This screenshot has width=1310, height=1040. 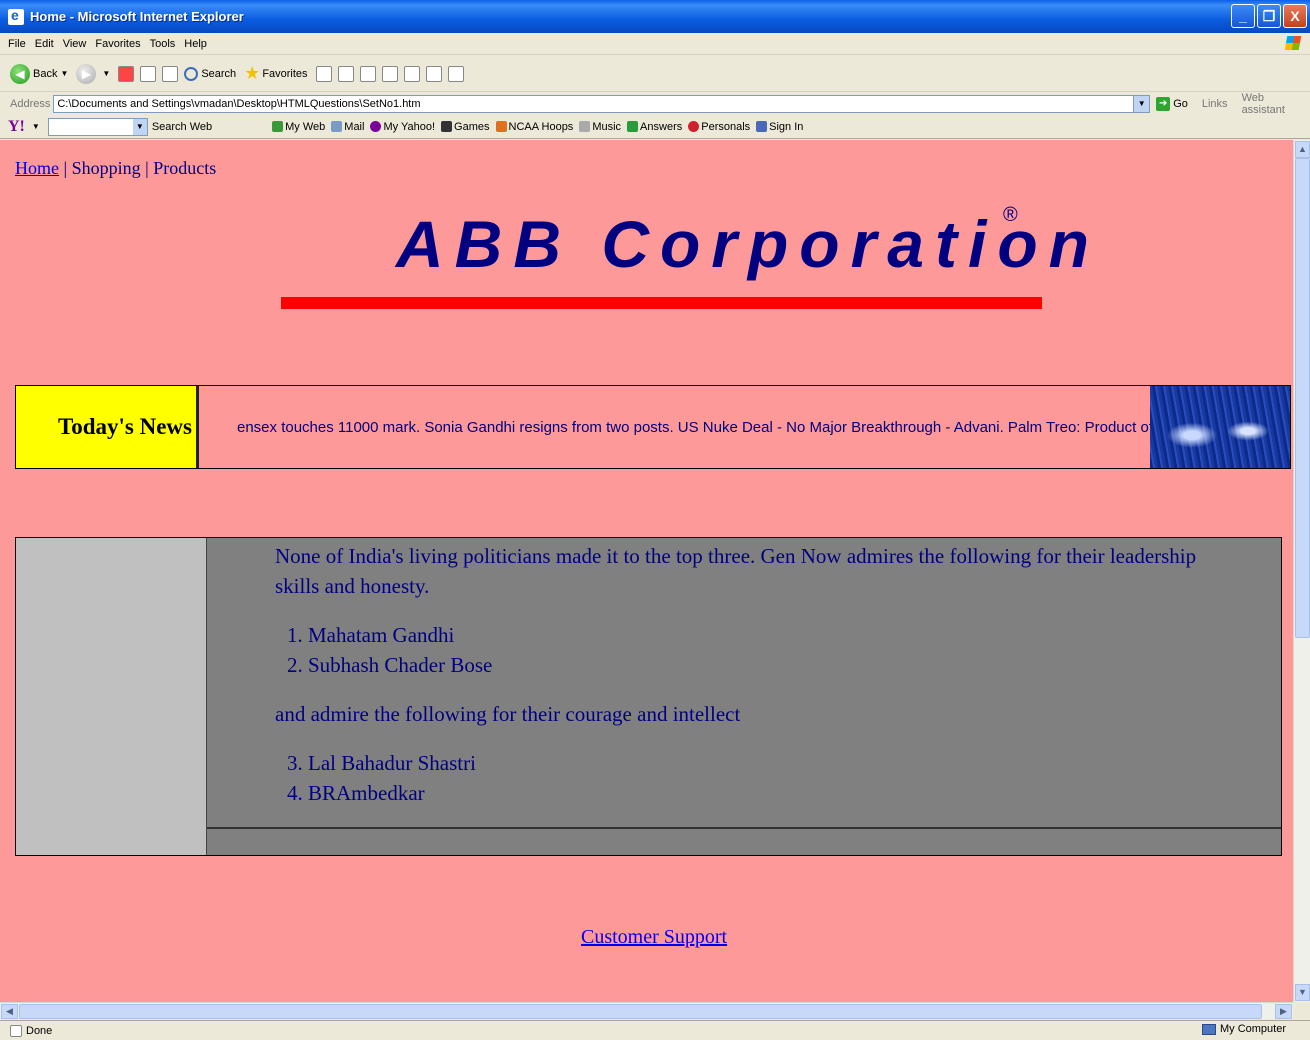 What do you see at coordinates (655, 44) in the screenshot?
I see `menu-bar: File Edit View Favorites Tools Help` at bounding box center [655, 44].